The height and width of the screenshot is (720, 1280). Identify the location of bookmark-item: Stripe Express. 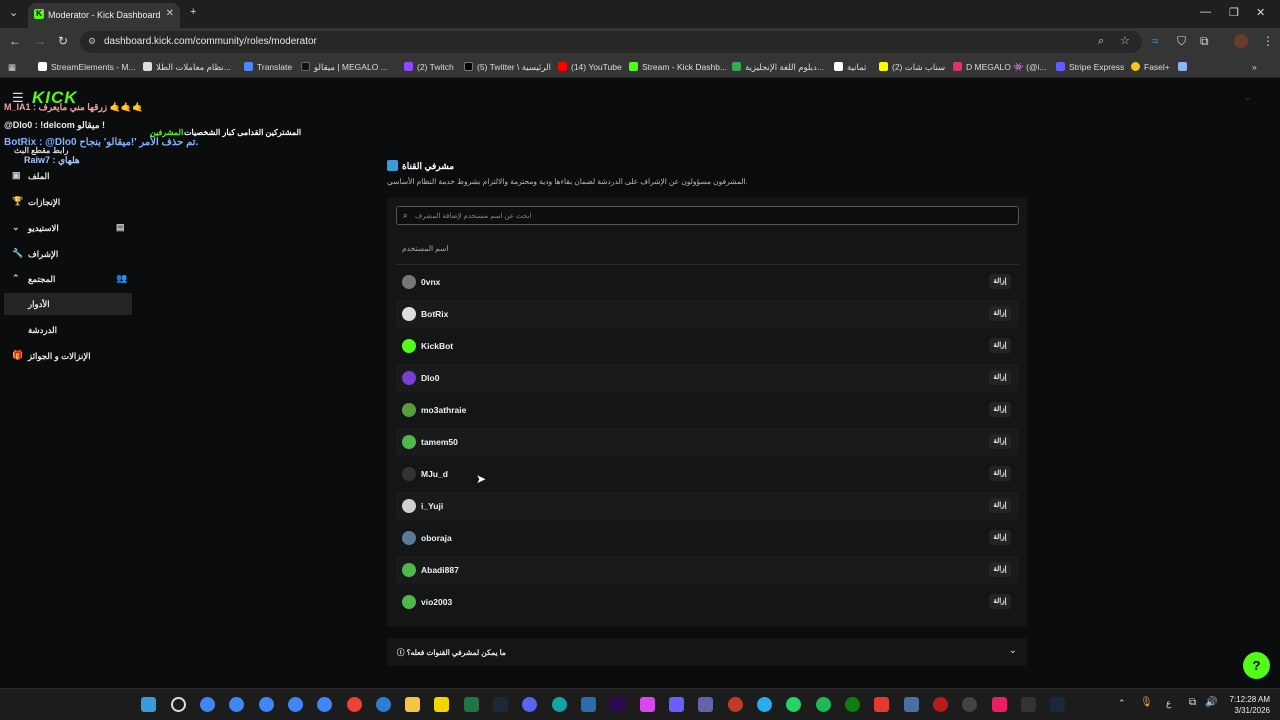
(1090, 67).